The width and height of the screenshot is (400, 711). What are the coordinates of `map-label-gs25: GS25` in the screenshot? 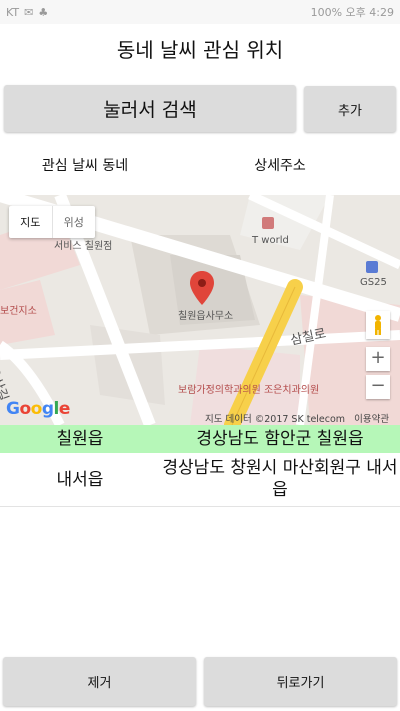 It's located at (373, 282).